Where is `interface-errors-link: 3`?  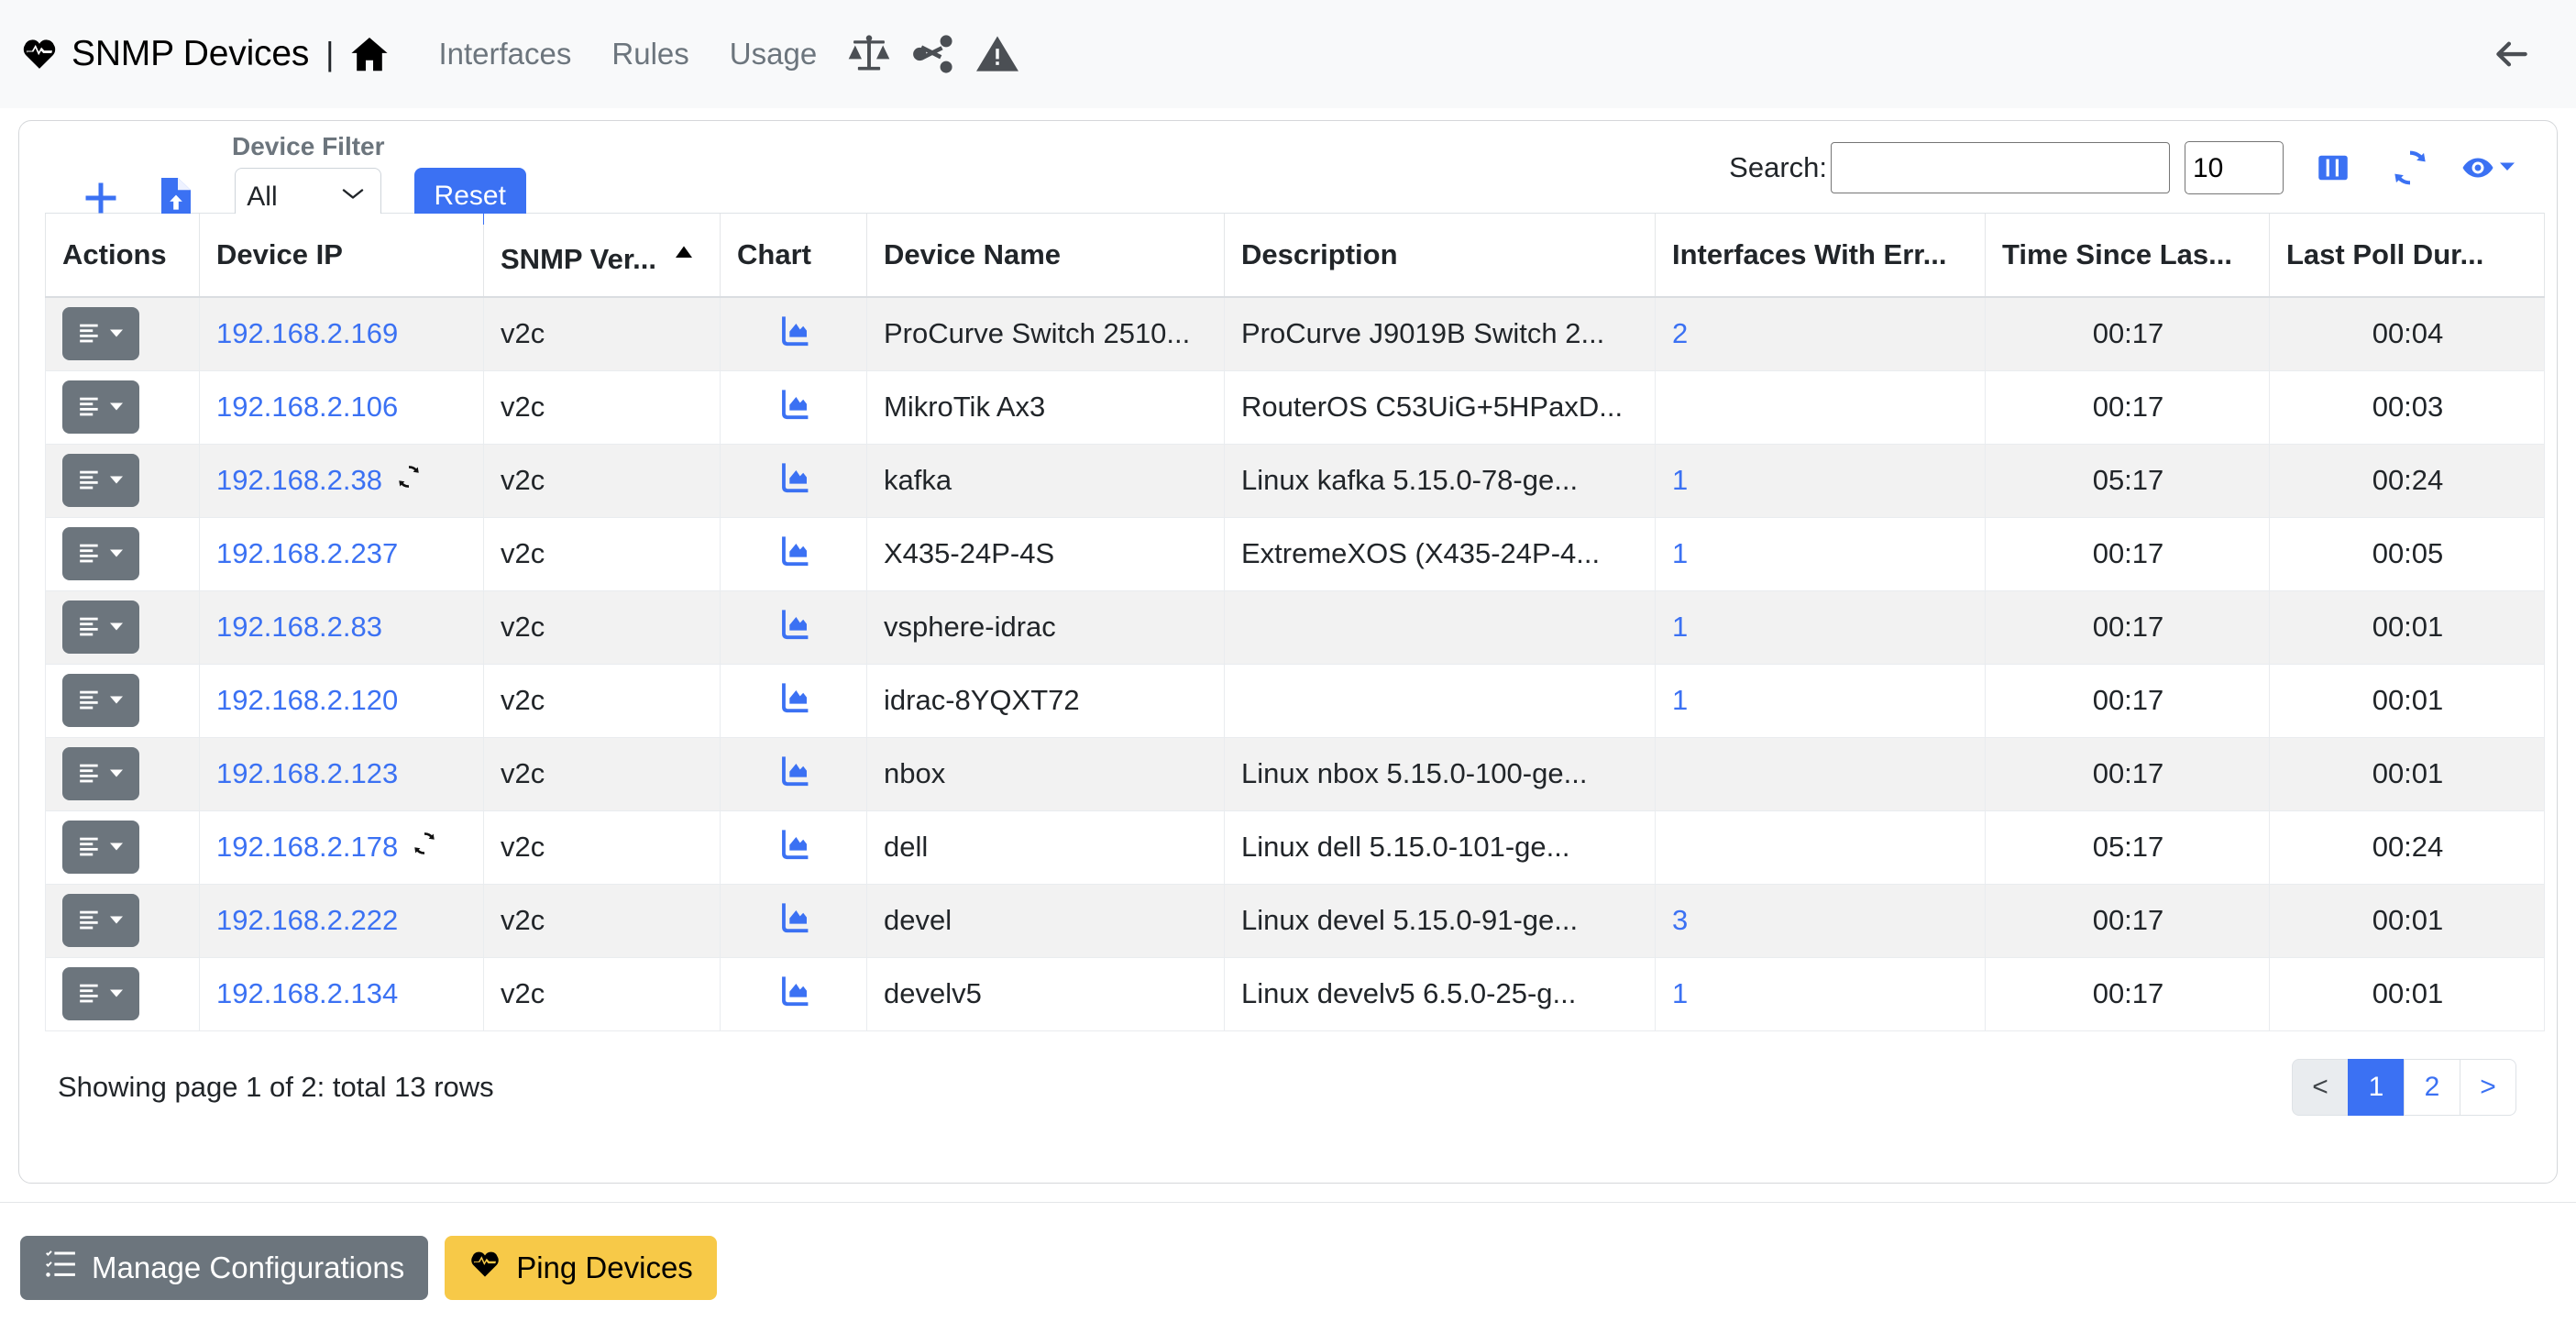 interface-errors-link: 3 is located at coordinates (1680, 920).